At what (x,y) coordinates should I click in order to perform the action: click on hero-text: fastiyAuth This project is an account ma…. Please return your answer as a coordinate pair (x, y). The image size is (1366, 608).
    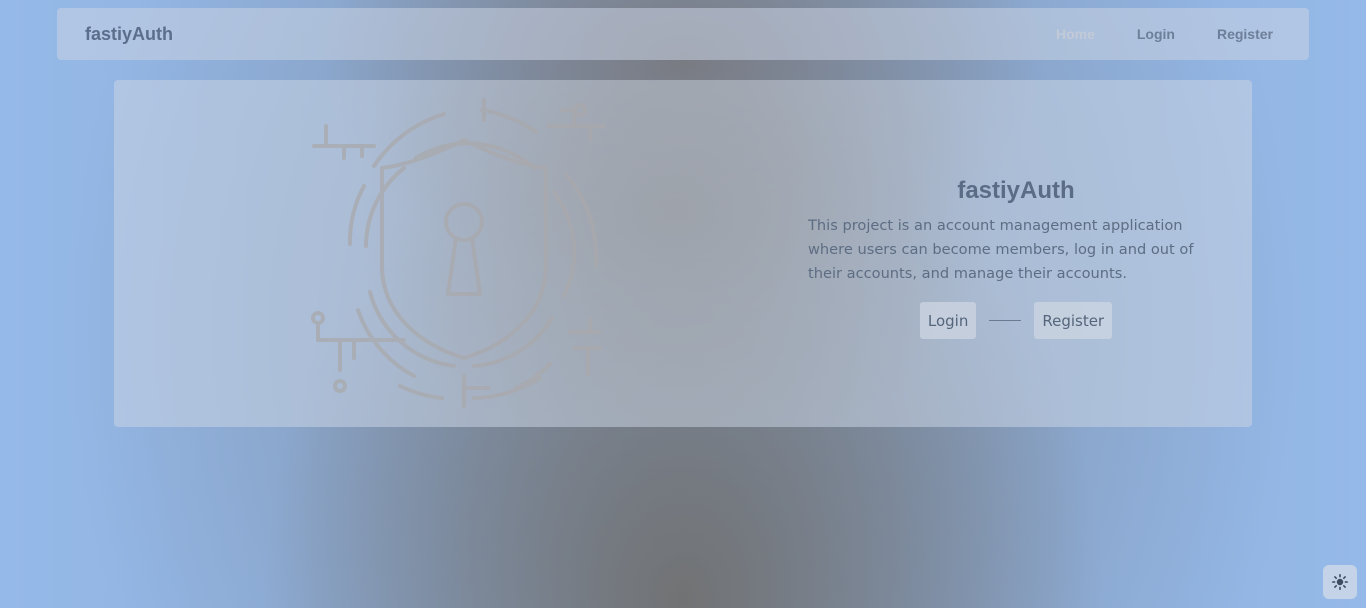
    Looking at the image, I should click on (1016, 257).